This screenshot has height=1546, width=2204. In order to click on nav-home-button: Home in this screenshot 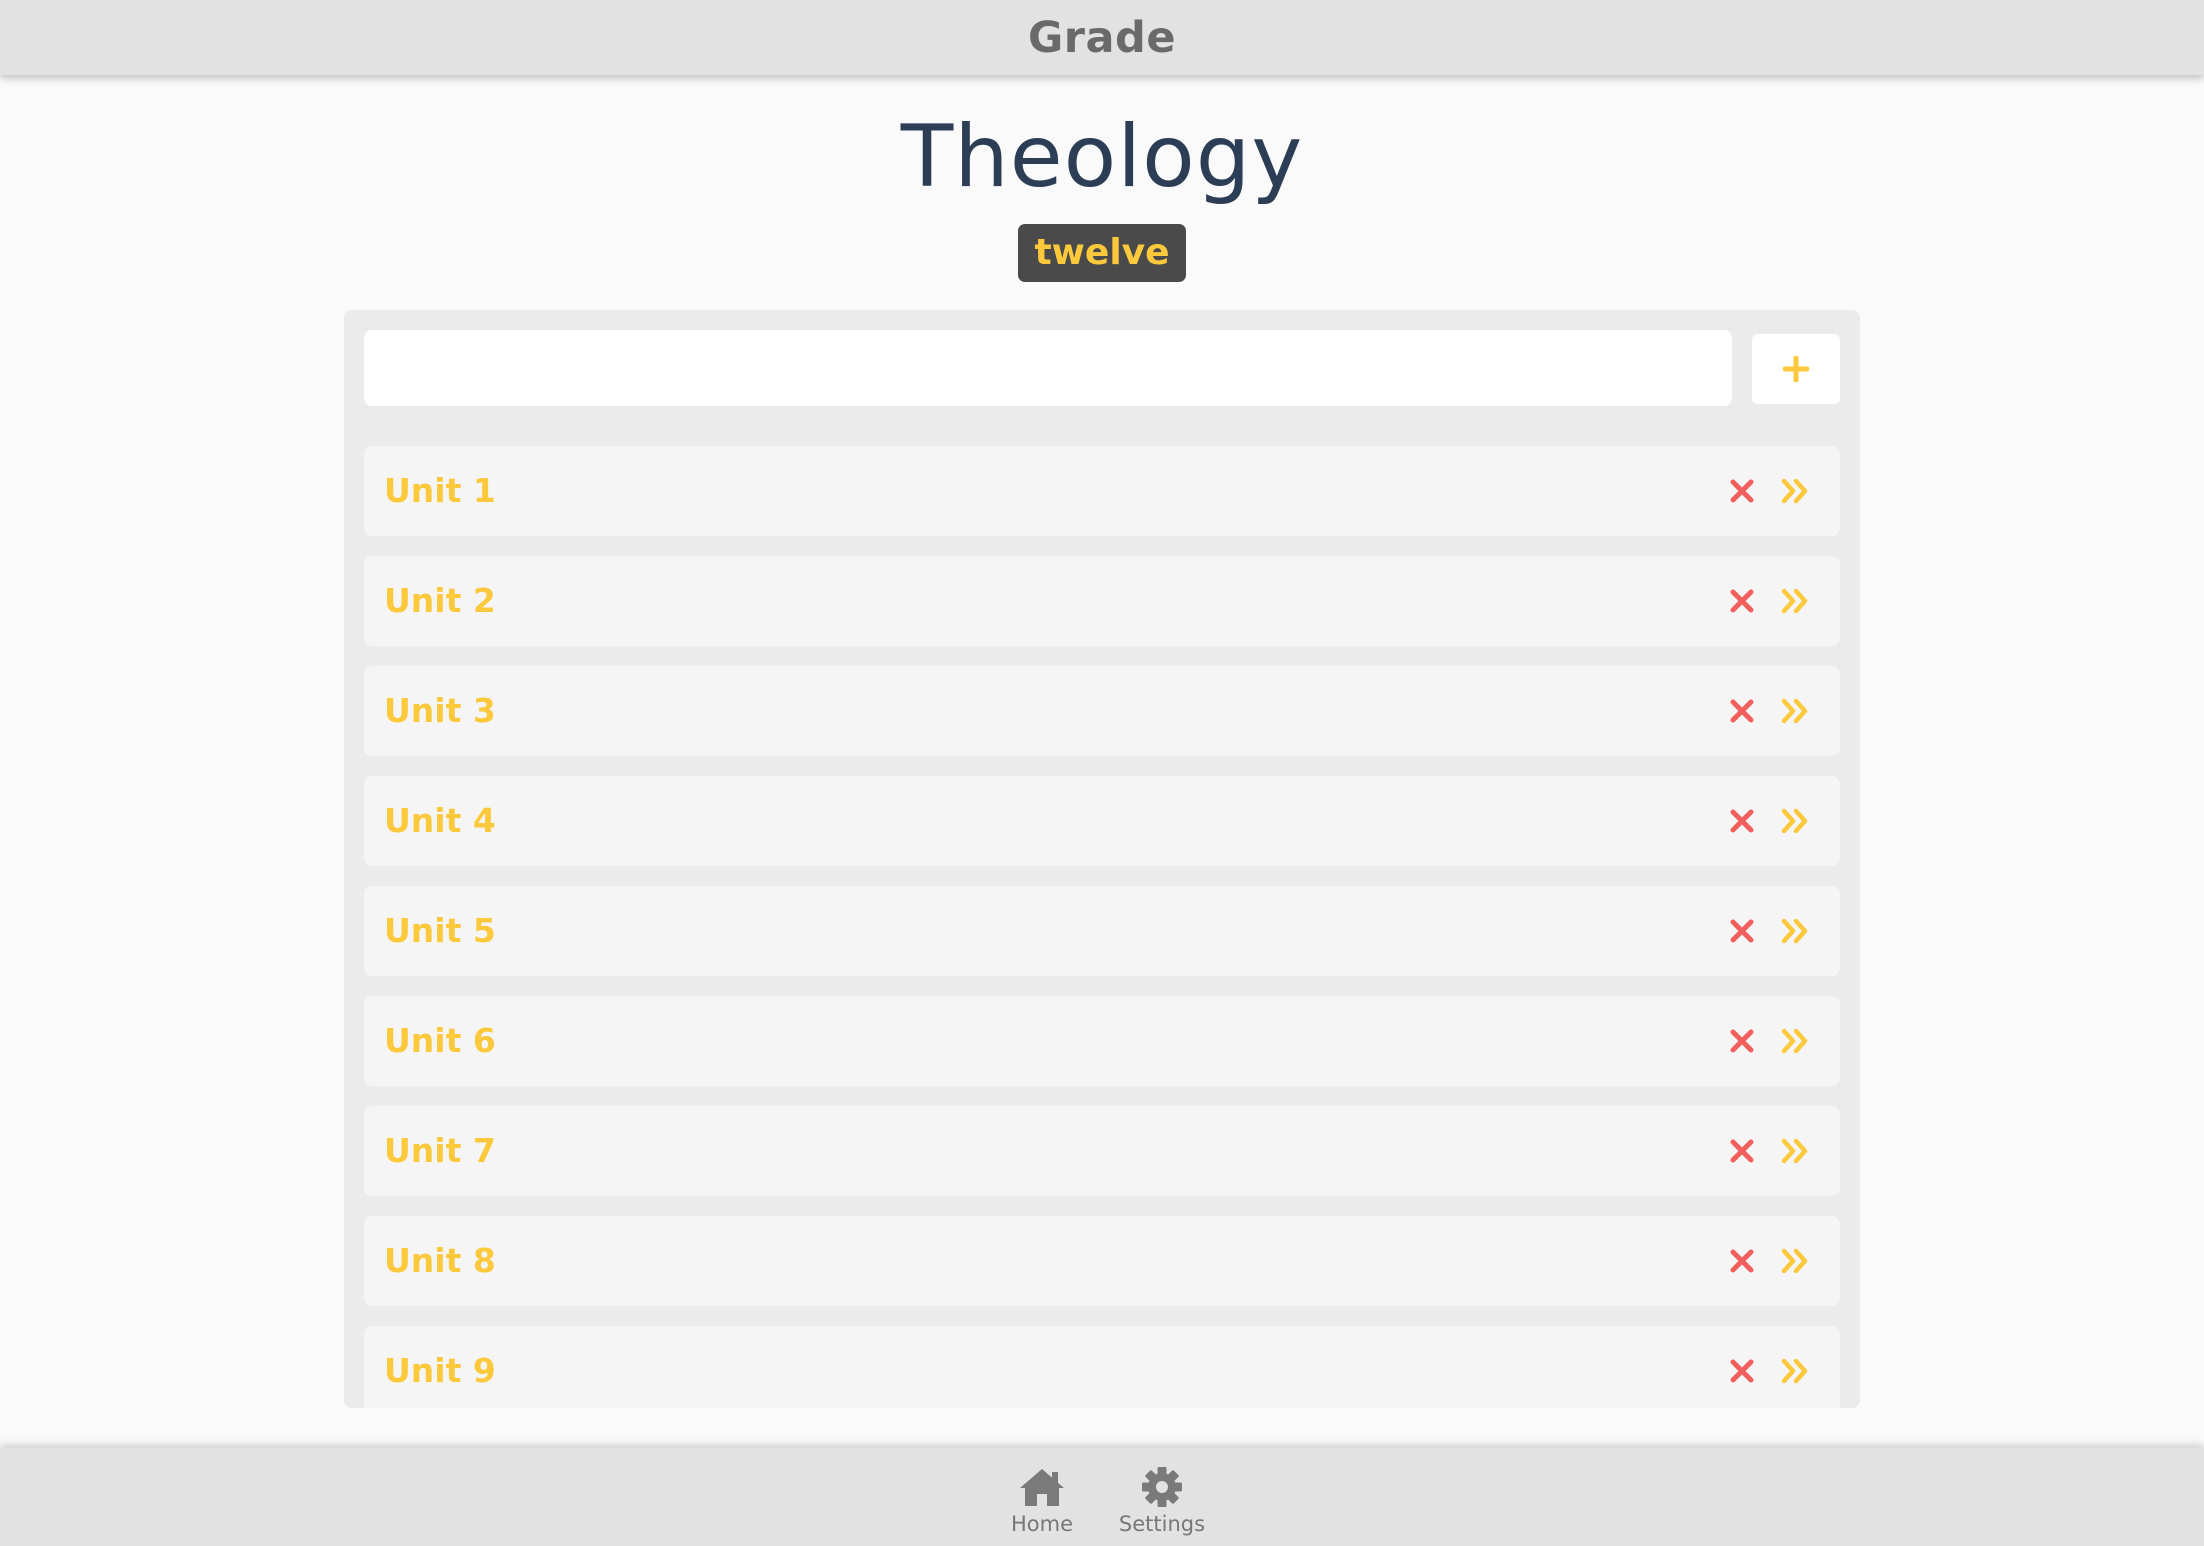, I will do `click(1042, 1497)`.